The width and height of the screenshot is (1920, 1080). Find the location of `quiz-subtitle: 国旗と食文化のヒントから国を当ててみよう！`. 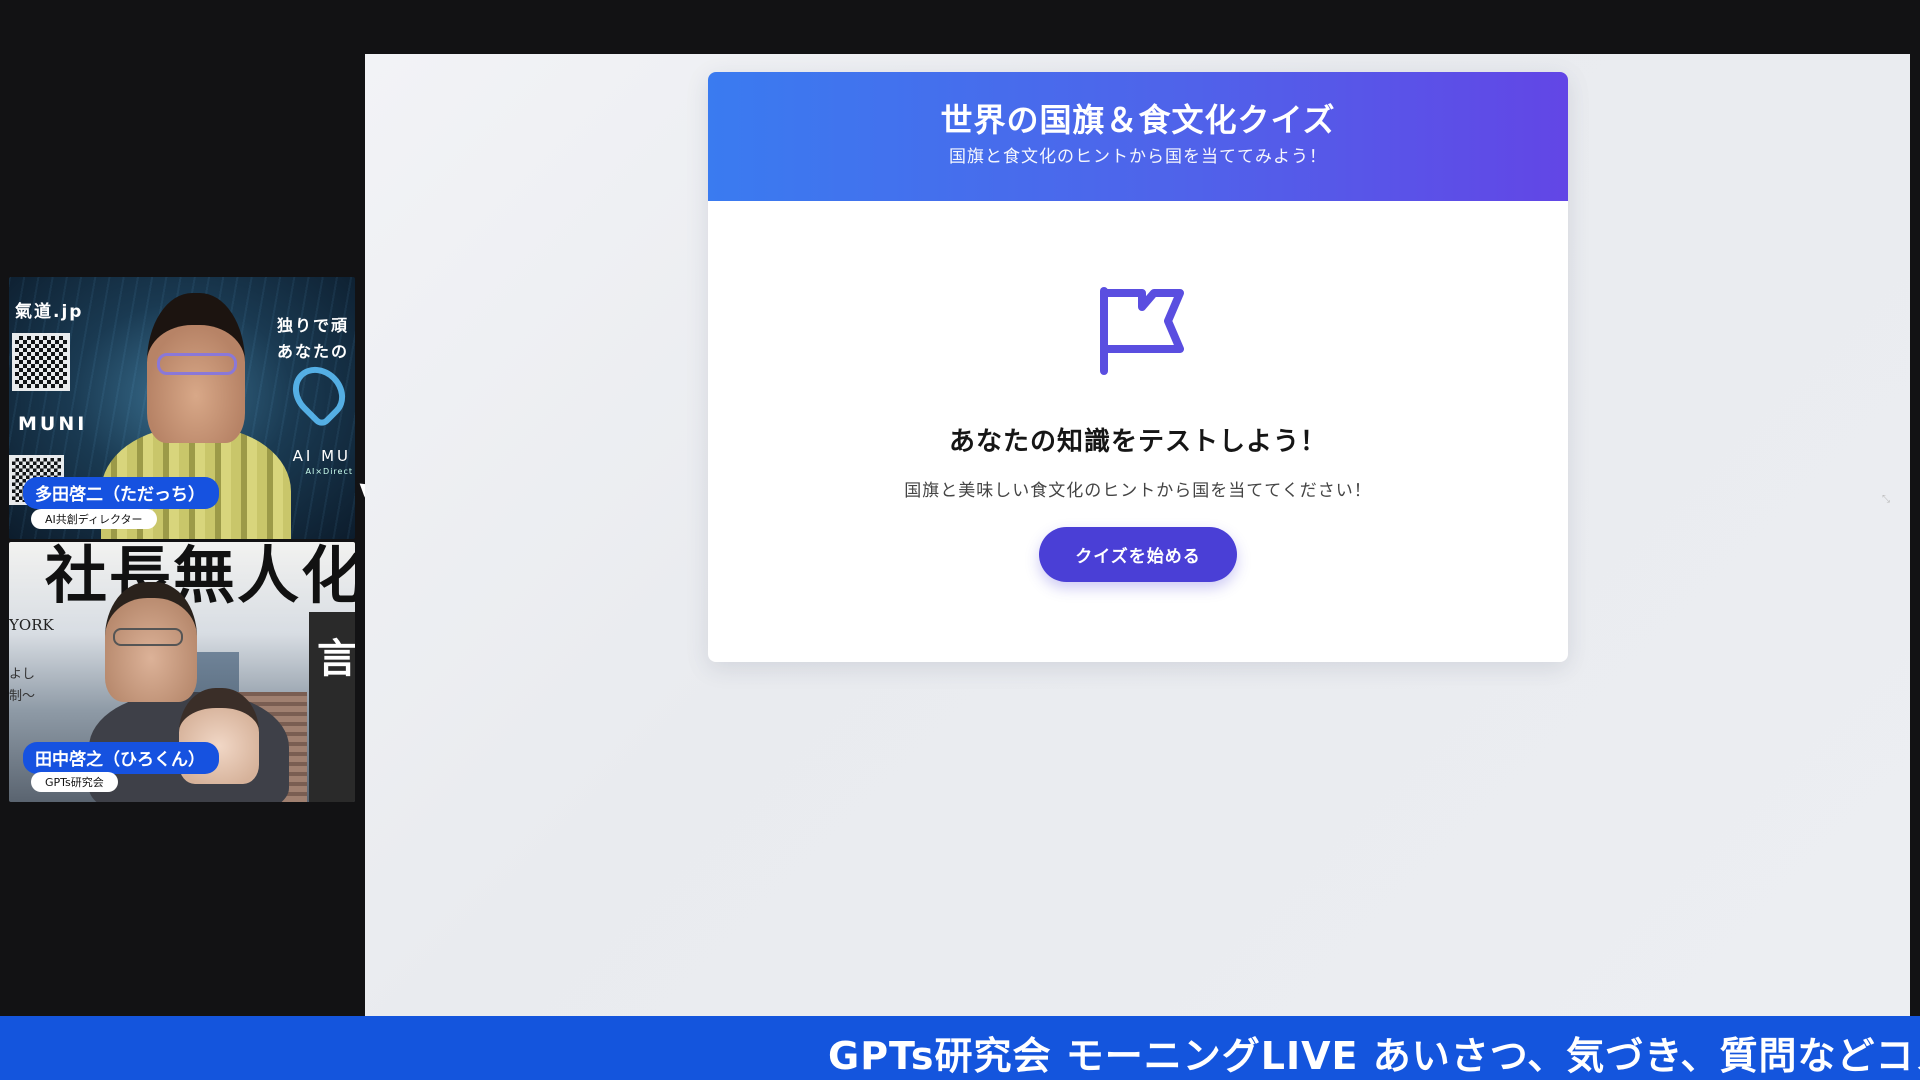

quiz-subtitle: 国旗と食文化のヒントから国を当ててみよう！ is located at coordinates (1138, 157).